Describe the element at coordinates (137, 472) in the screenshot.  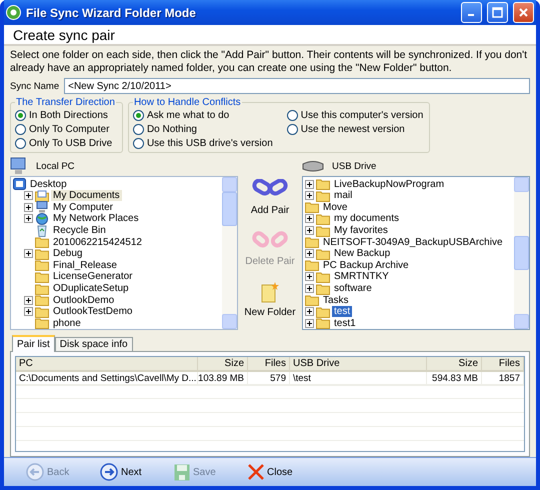
I see `nav-button: Next` at that location.